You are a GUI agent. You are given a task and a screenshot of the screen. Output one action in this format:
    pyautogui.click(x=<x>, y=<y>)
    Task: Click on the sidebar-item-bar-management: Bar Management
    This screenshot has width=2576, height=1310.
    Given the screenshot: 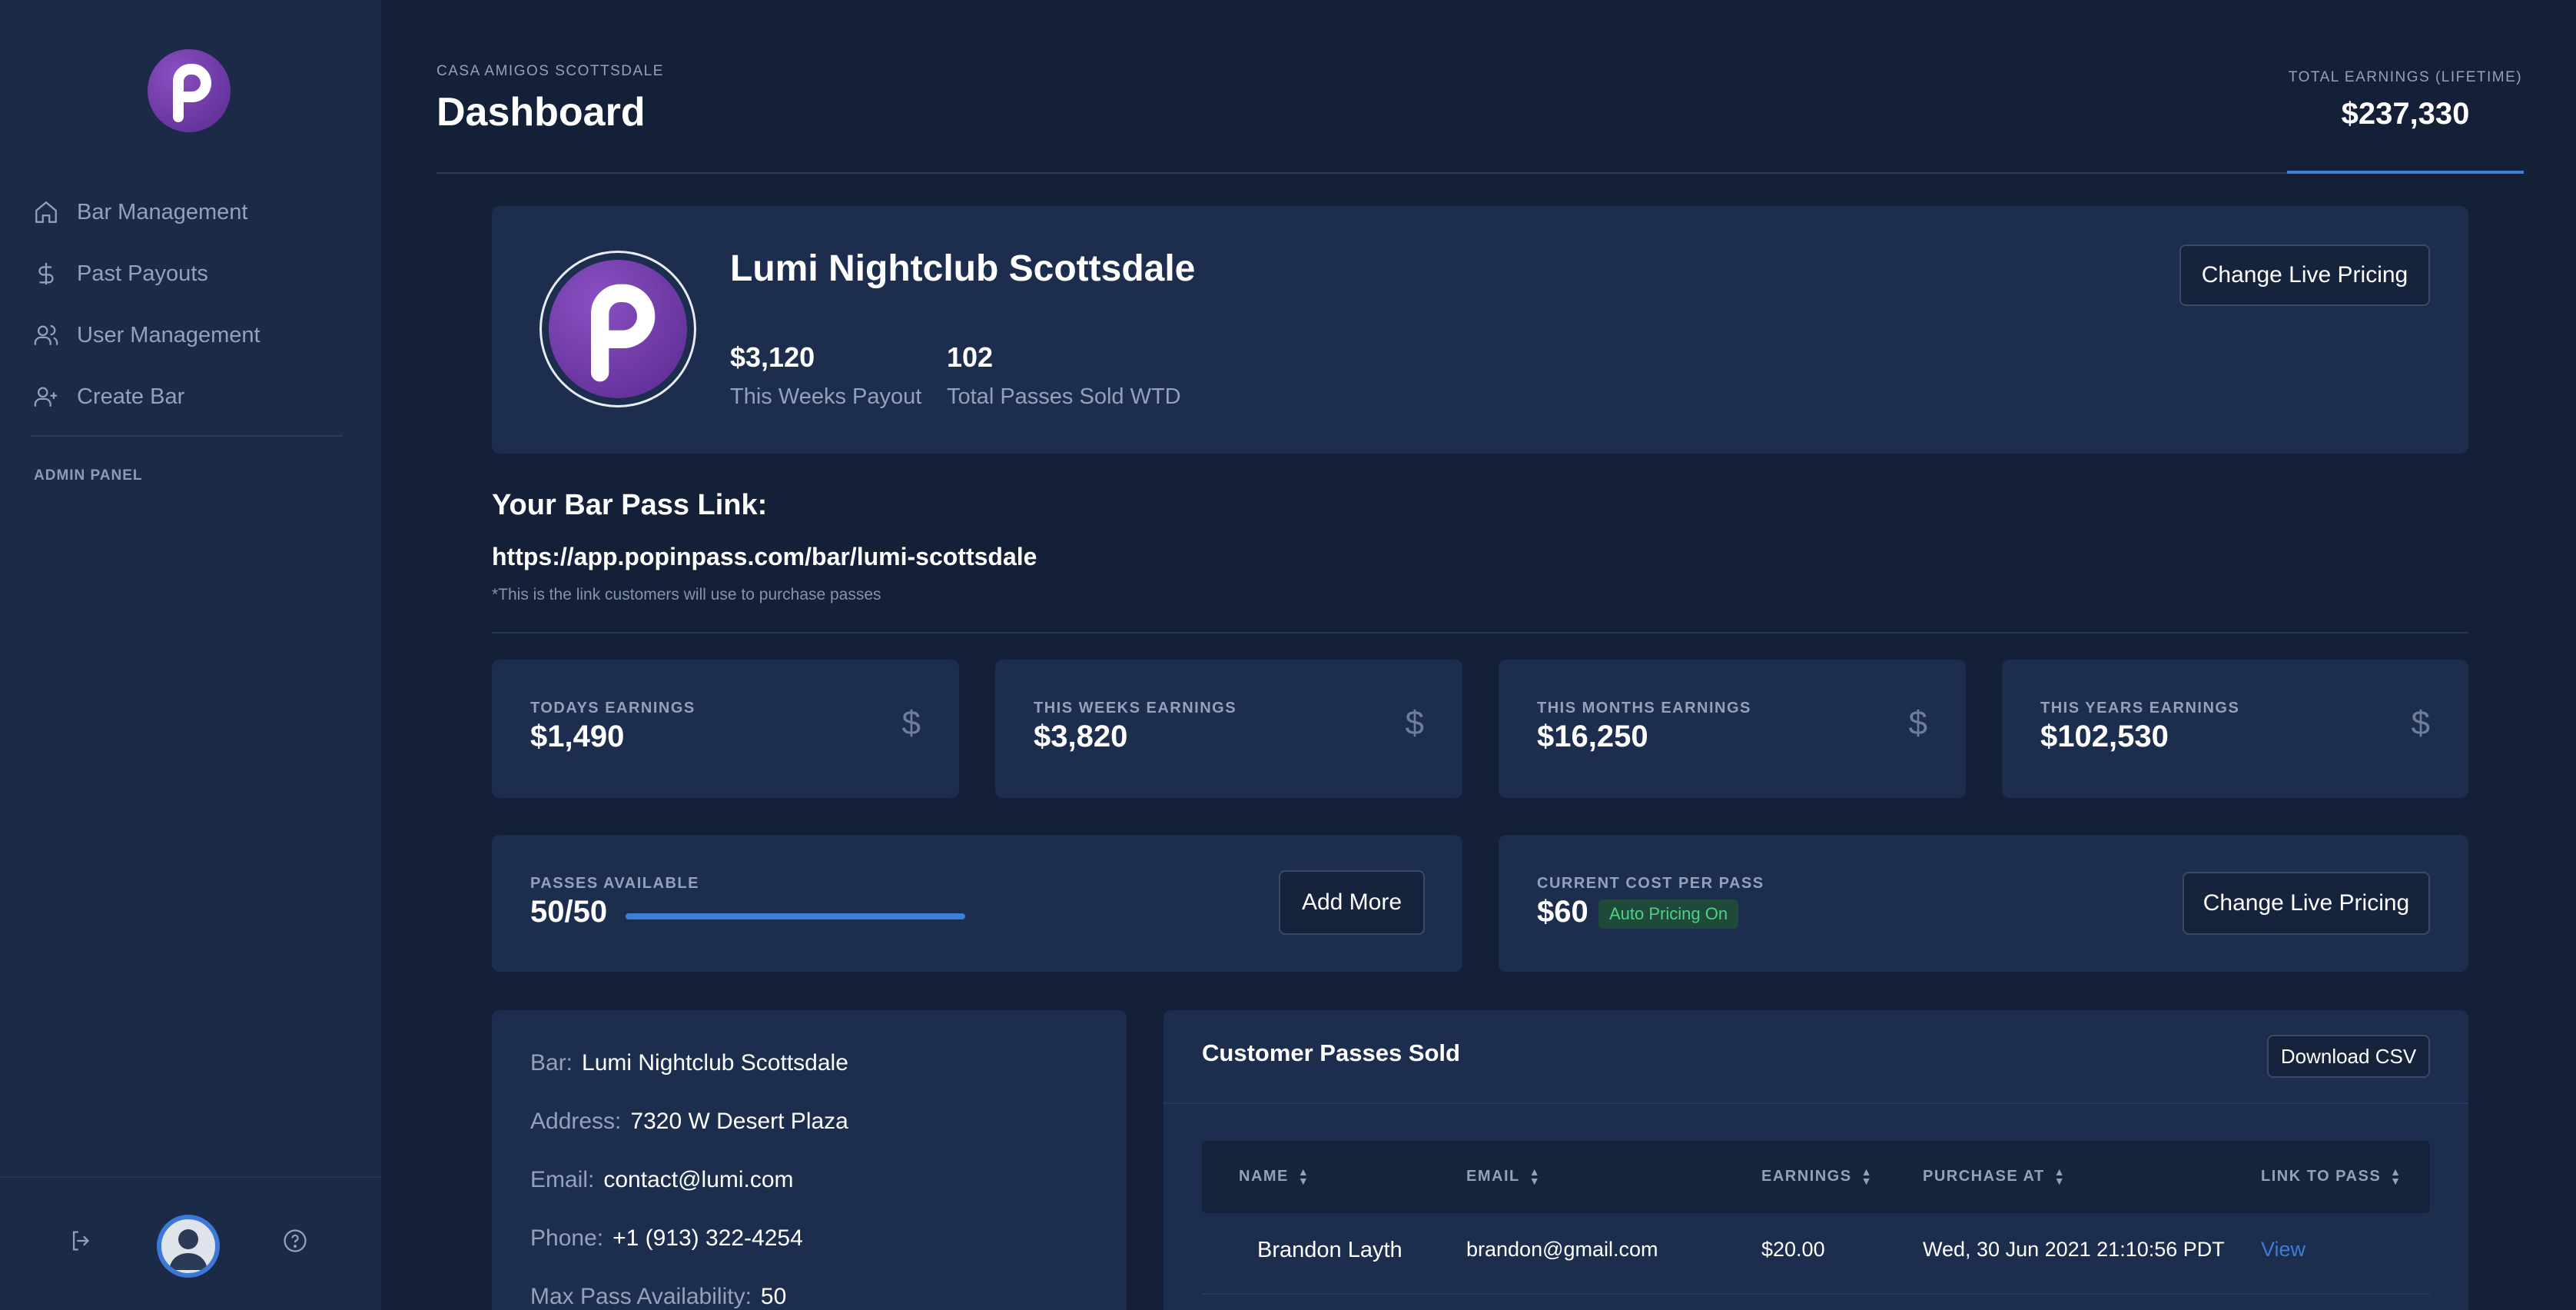 What is the action you would take?
    pyautogui.click(x=146, y=212)
    